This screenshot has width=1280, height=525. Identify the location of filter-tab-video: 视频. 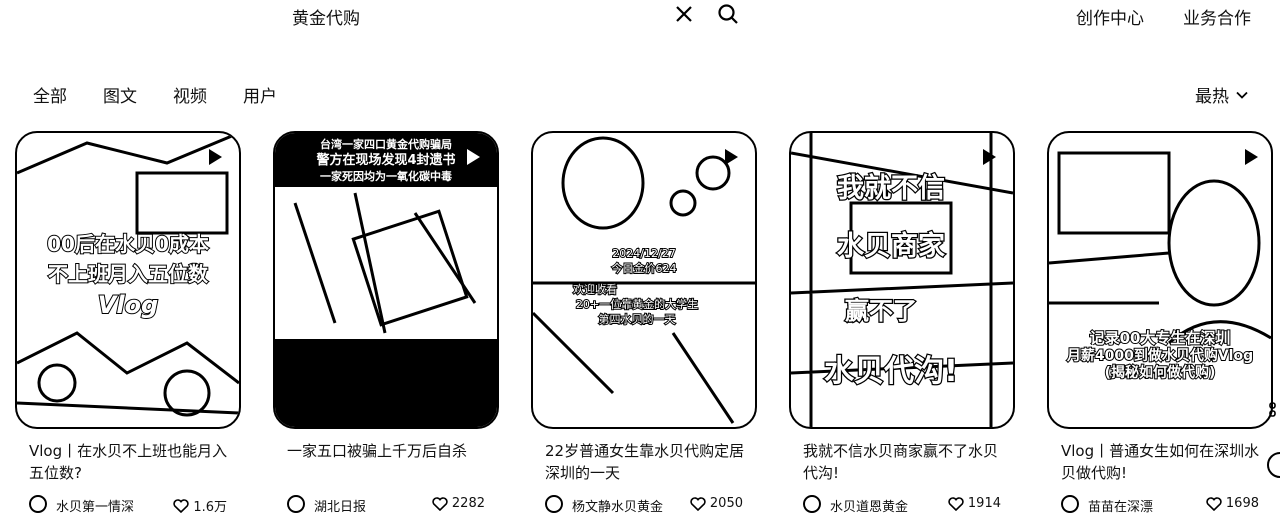
(190, 94).